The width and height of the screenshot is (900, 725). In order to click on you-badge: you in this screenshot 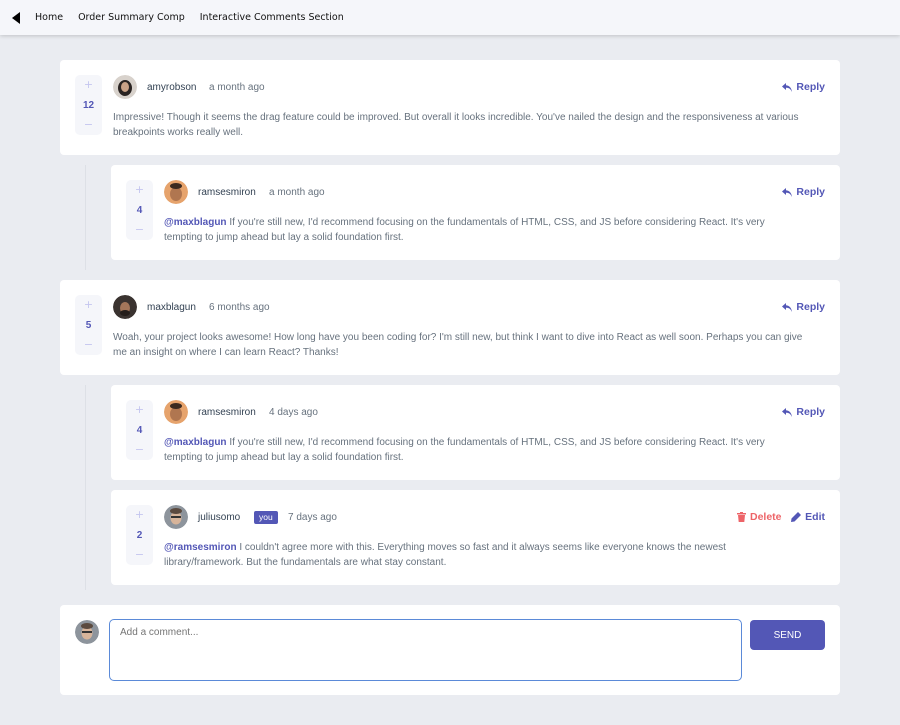, I will do `click(266, 517)`.